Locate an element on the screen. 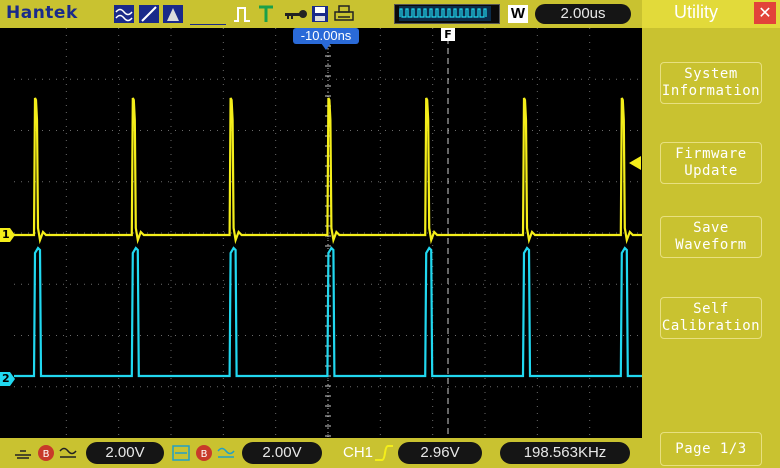 This screenshot has height=468, width=780. ch2-scale-readout: 2.00V is located at coordinates (282, 453).